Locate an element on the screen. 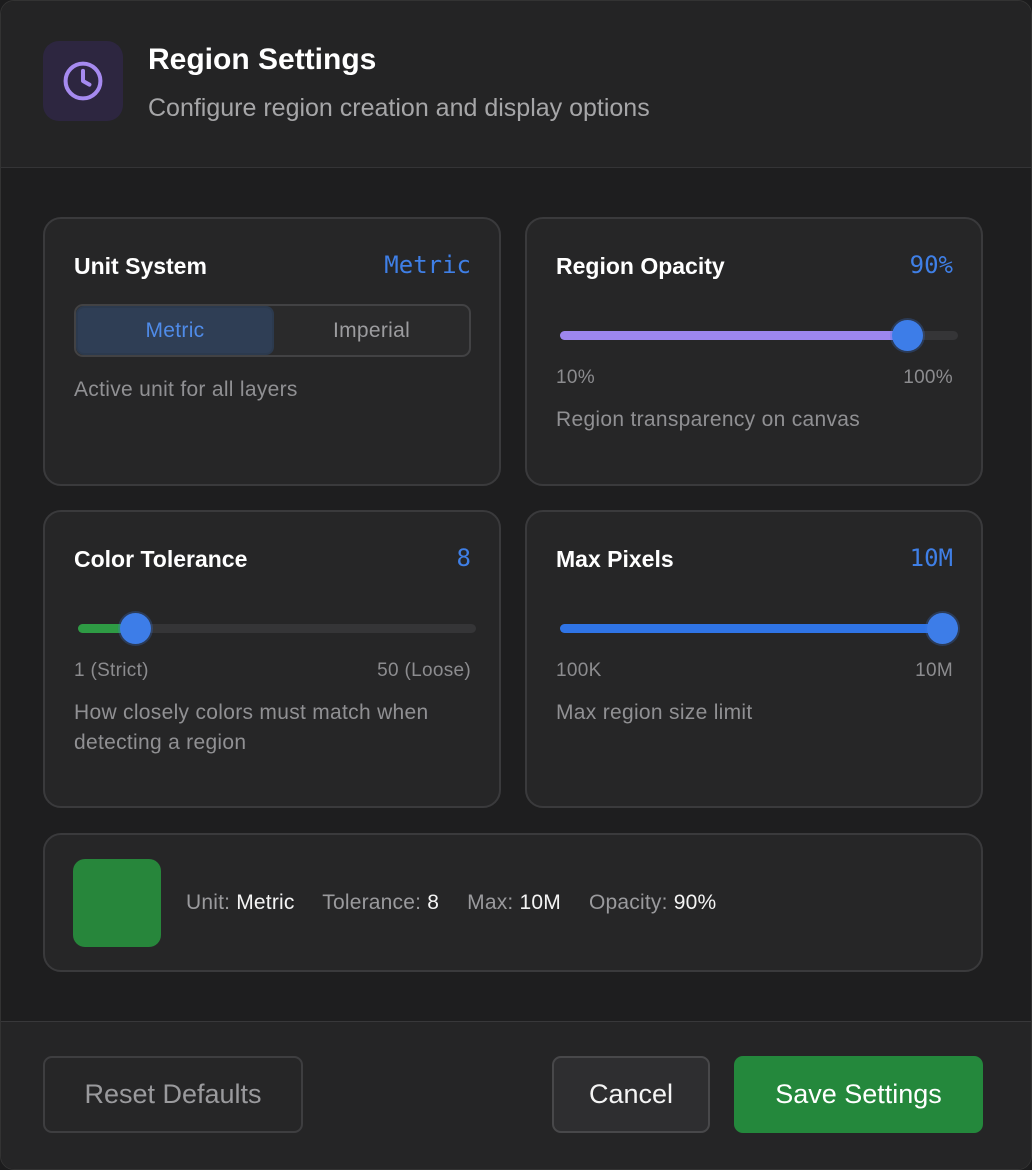 Image resolution: width=1032 pixels, height=1170 pixels. color-tolerance-value: 8 is located at coordinates (463, 558).